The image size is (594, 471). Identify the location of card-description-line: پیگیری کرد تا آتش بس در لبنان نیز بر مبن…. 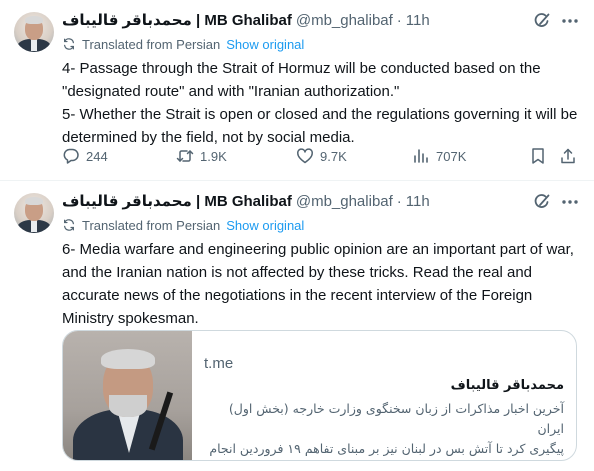
(386, 448).